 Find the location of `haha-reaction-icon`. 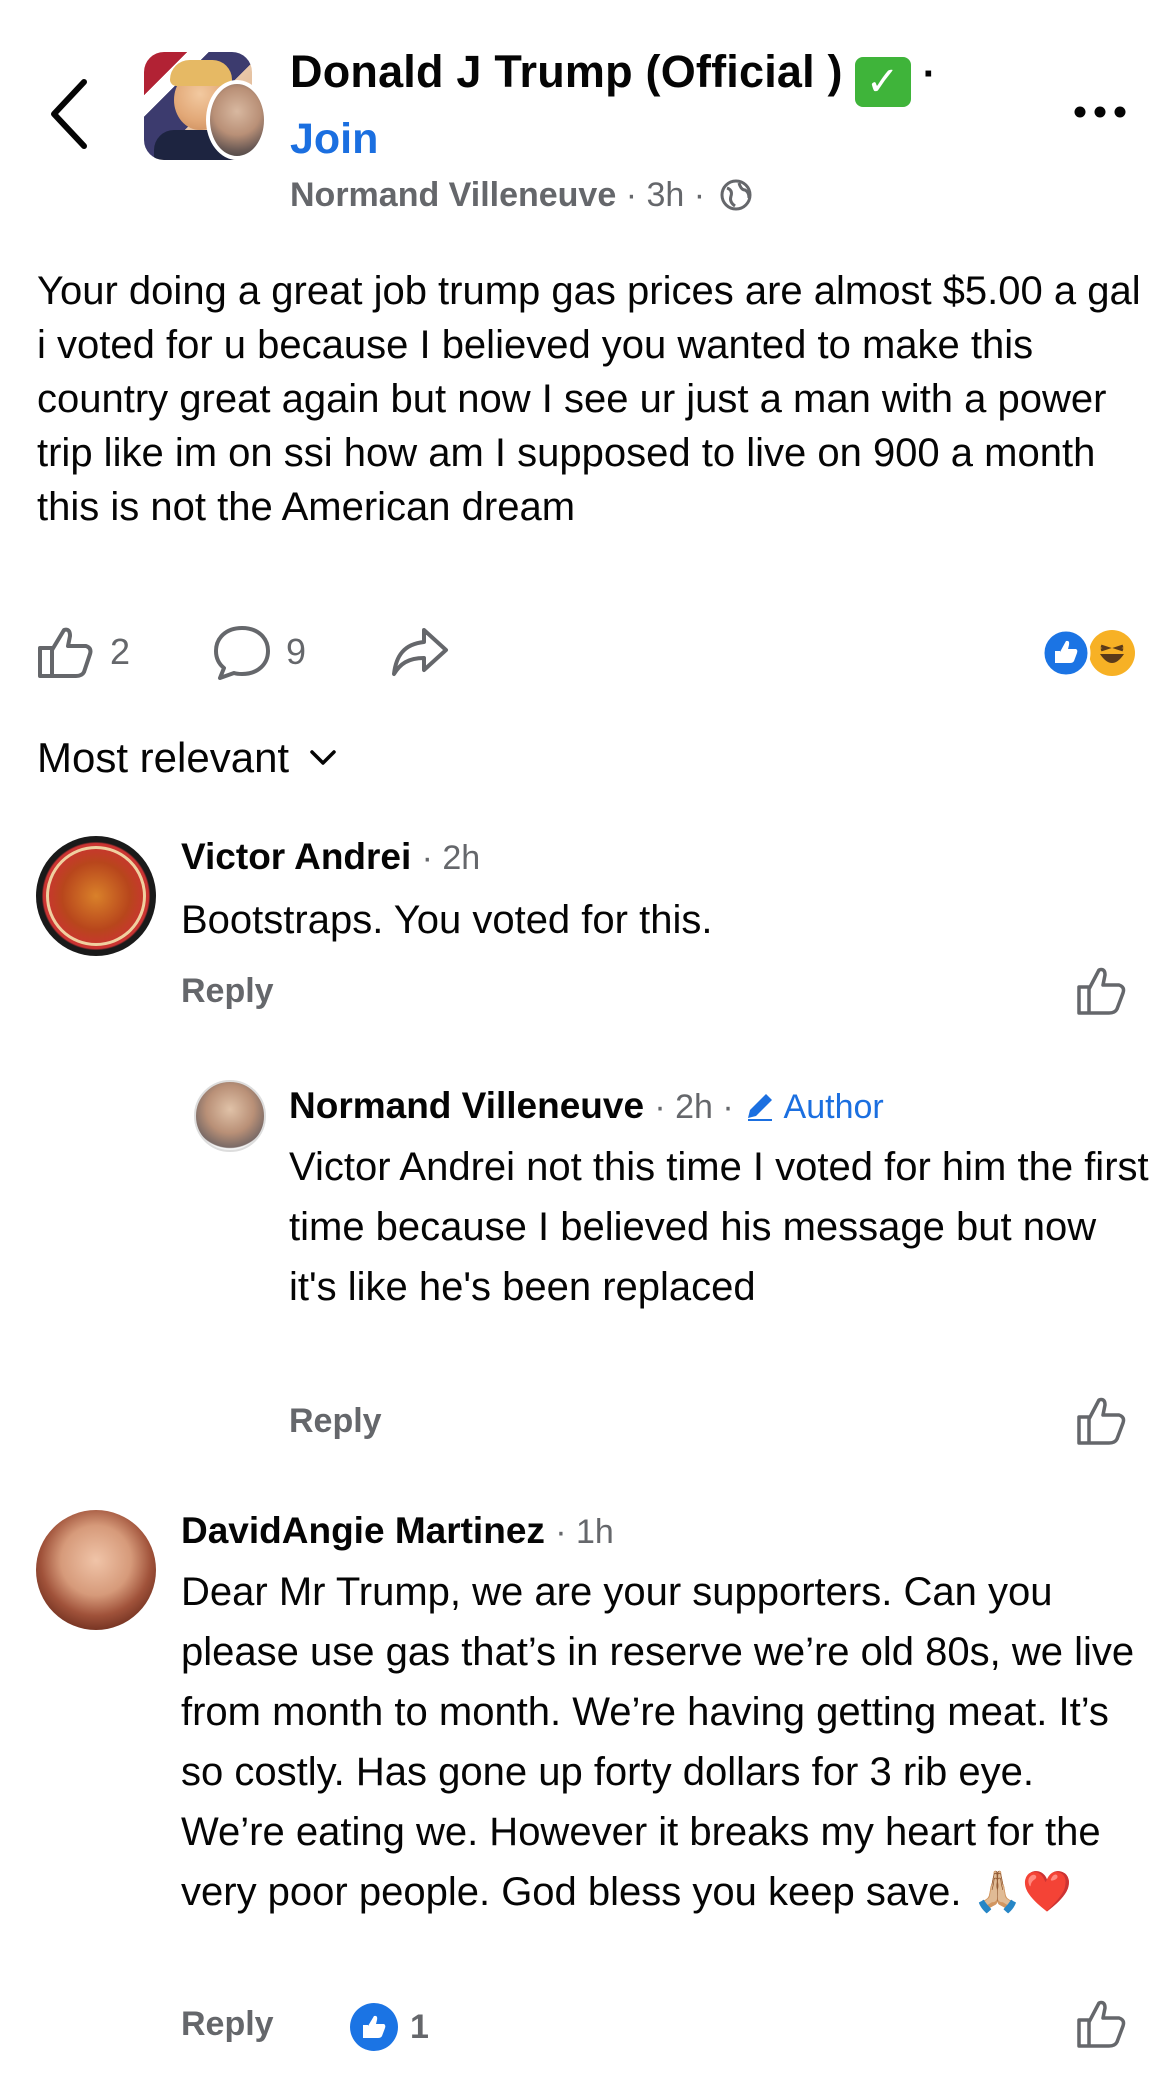

haha-reaction-icon is located at coordinates (1112, 653).